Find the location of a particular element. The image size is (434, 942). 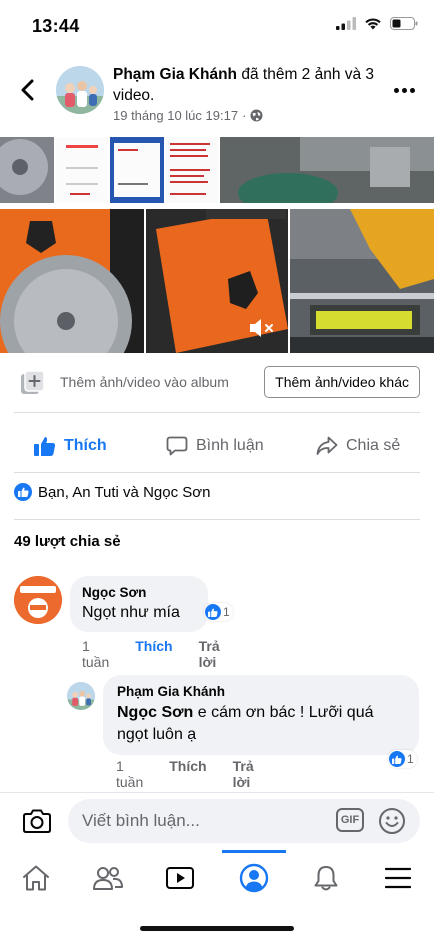

author-avatar is located at coordinates (80, 90).